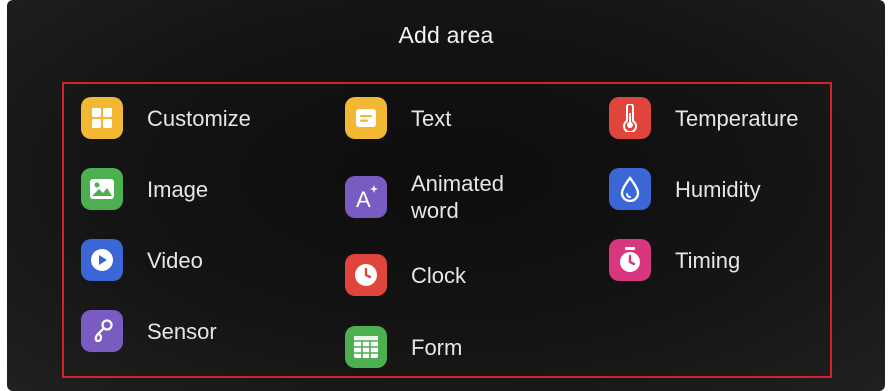 Image resolution: width=892 pixels, height=391 pixels. What do you see at coordinates (446, 35) in the screenshot?
I see `dialog-title: Add area` at bounding box center [446, 35].